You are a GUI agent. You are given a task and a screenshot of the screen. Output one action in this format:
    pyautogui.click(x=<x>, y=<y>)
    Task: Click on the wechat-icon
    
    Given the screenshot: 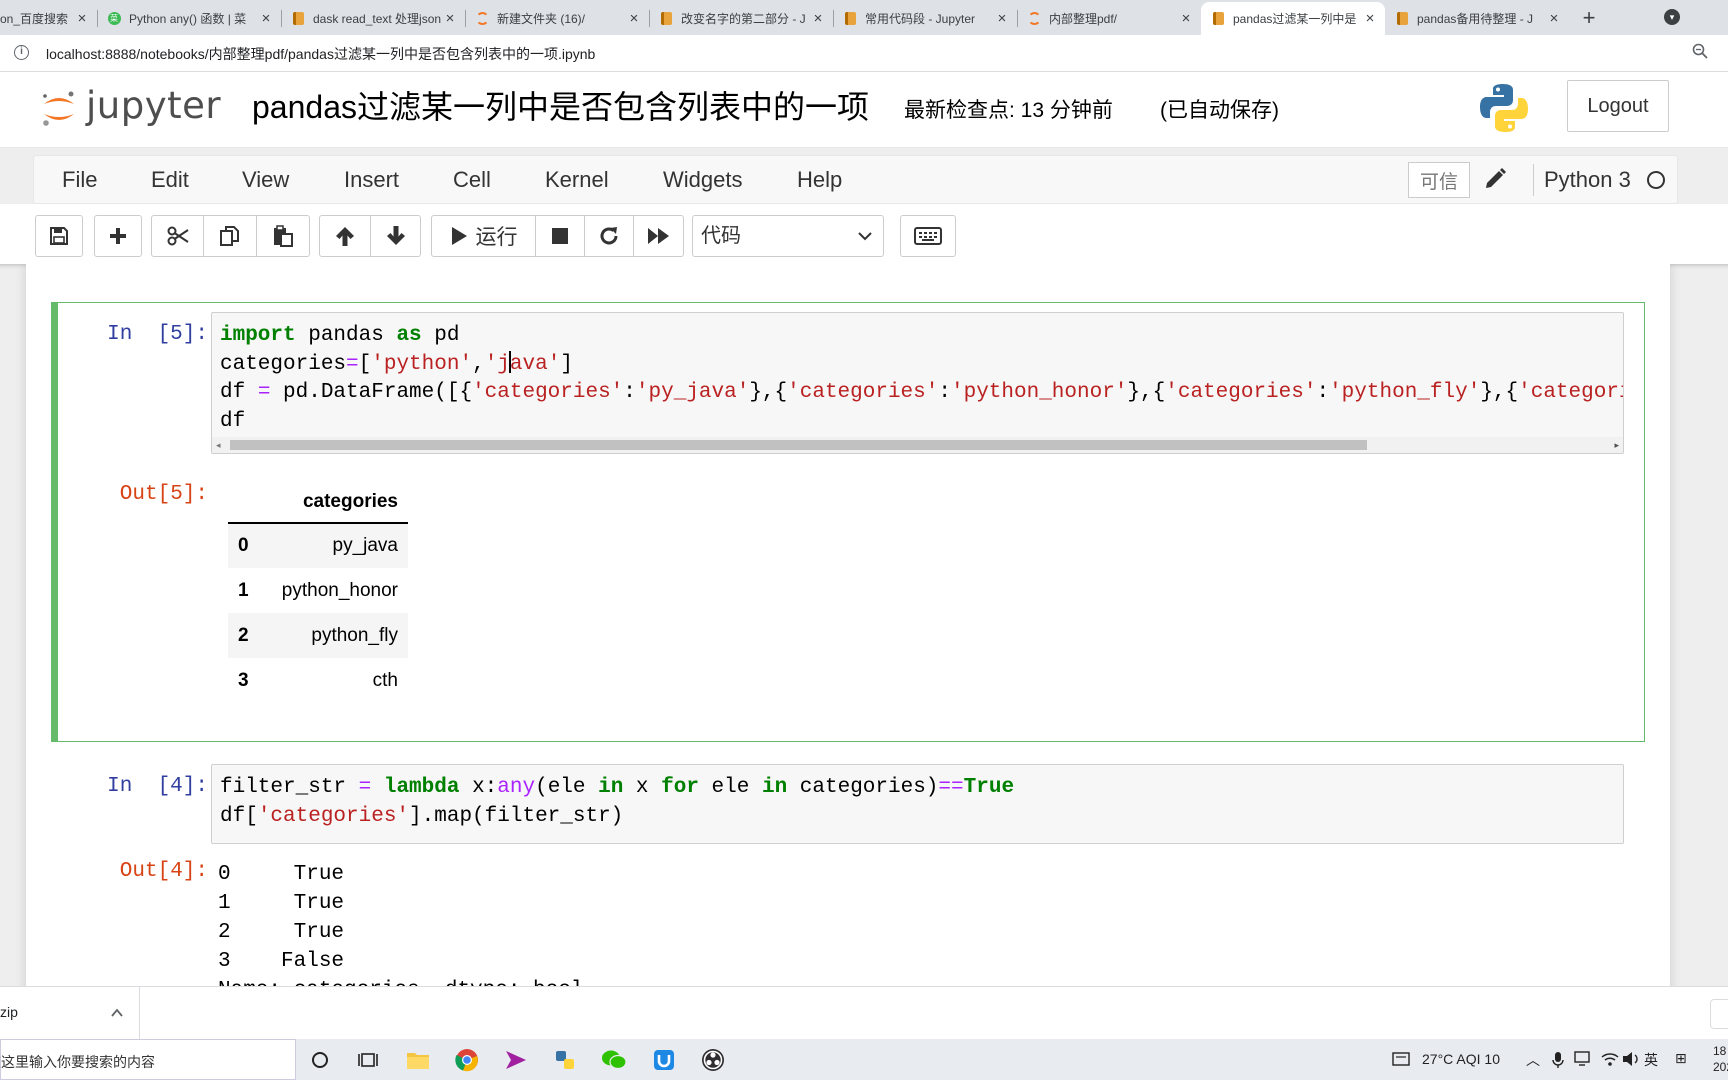 What is the action you would take?
    pyautogui.click(x=614, y=1060)
    